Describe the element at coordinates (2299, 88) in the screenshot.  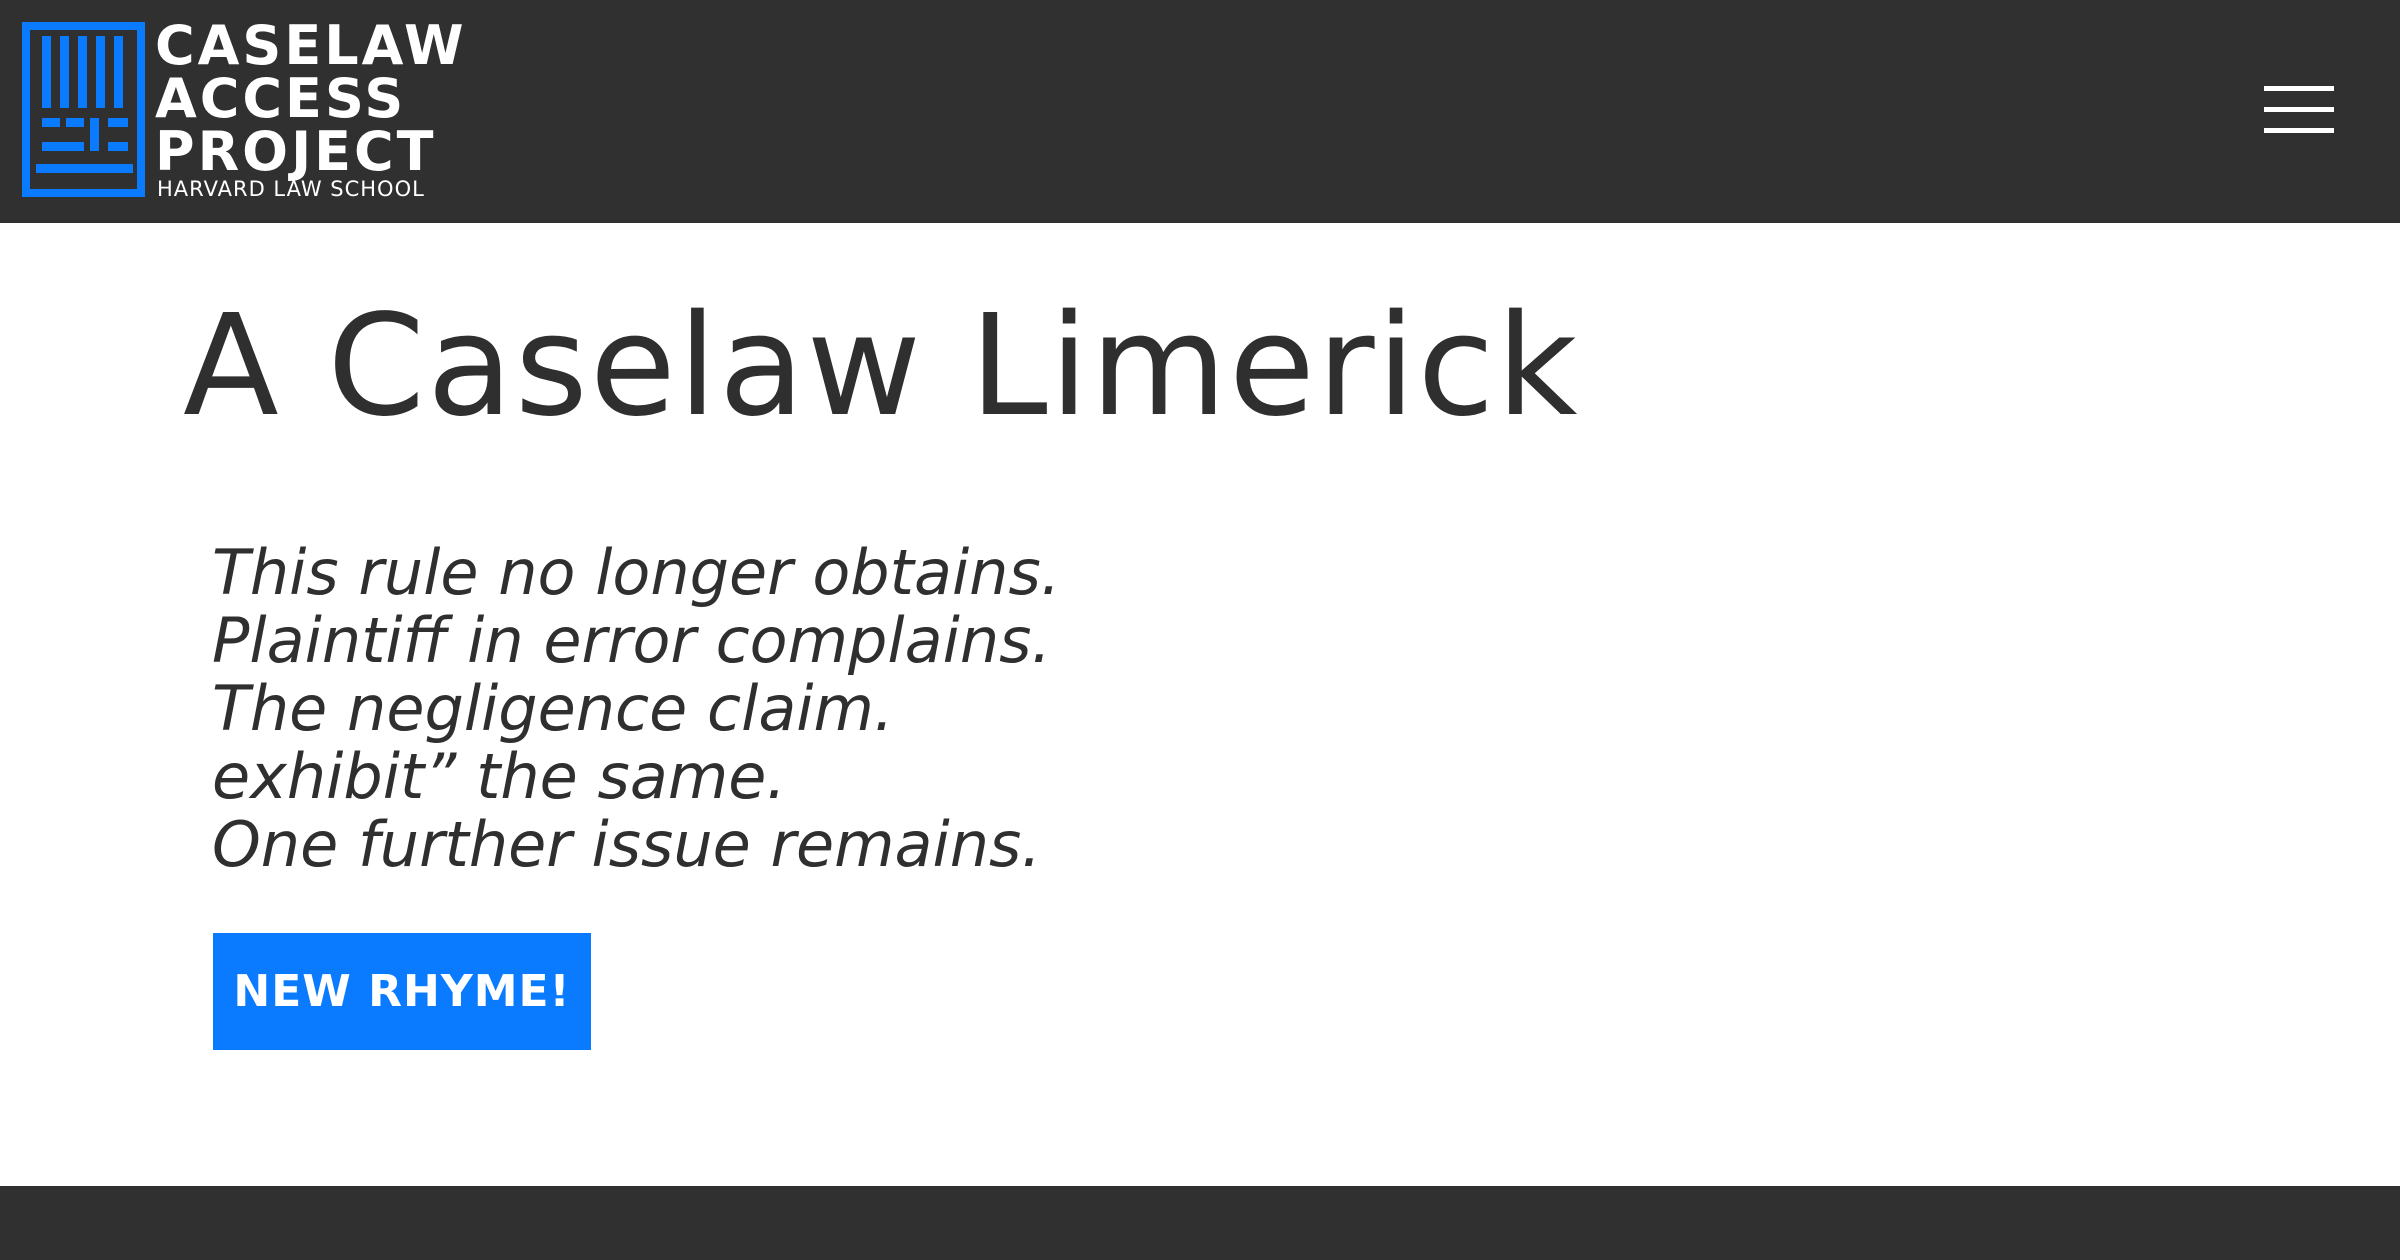
I see `menu-bar-top` at that location.